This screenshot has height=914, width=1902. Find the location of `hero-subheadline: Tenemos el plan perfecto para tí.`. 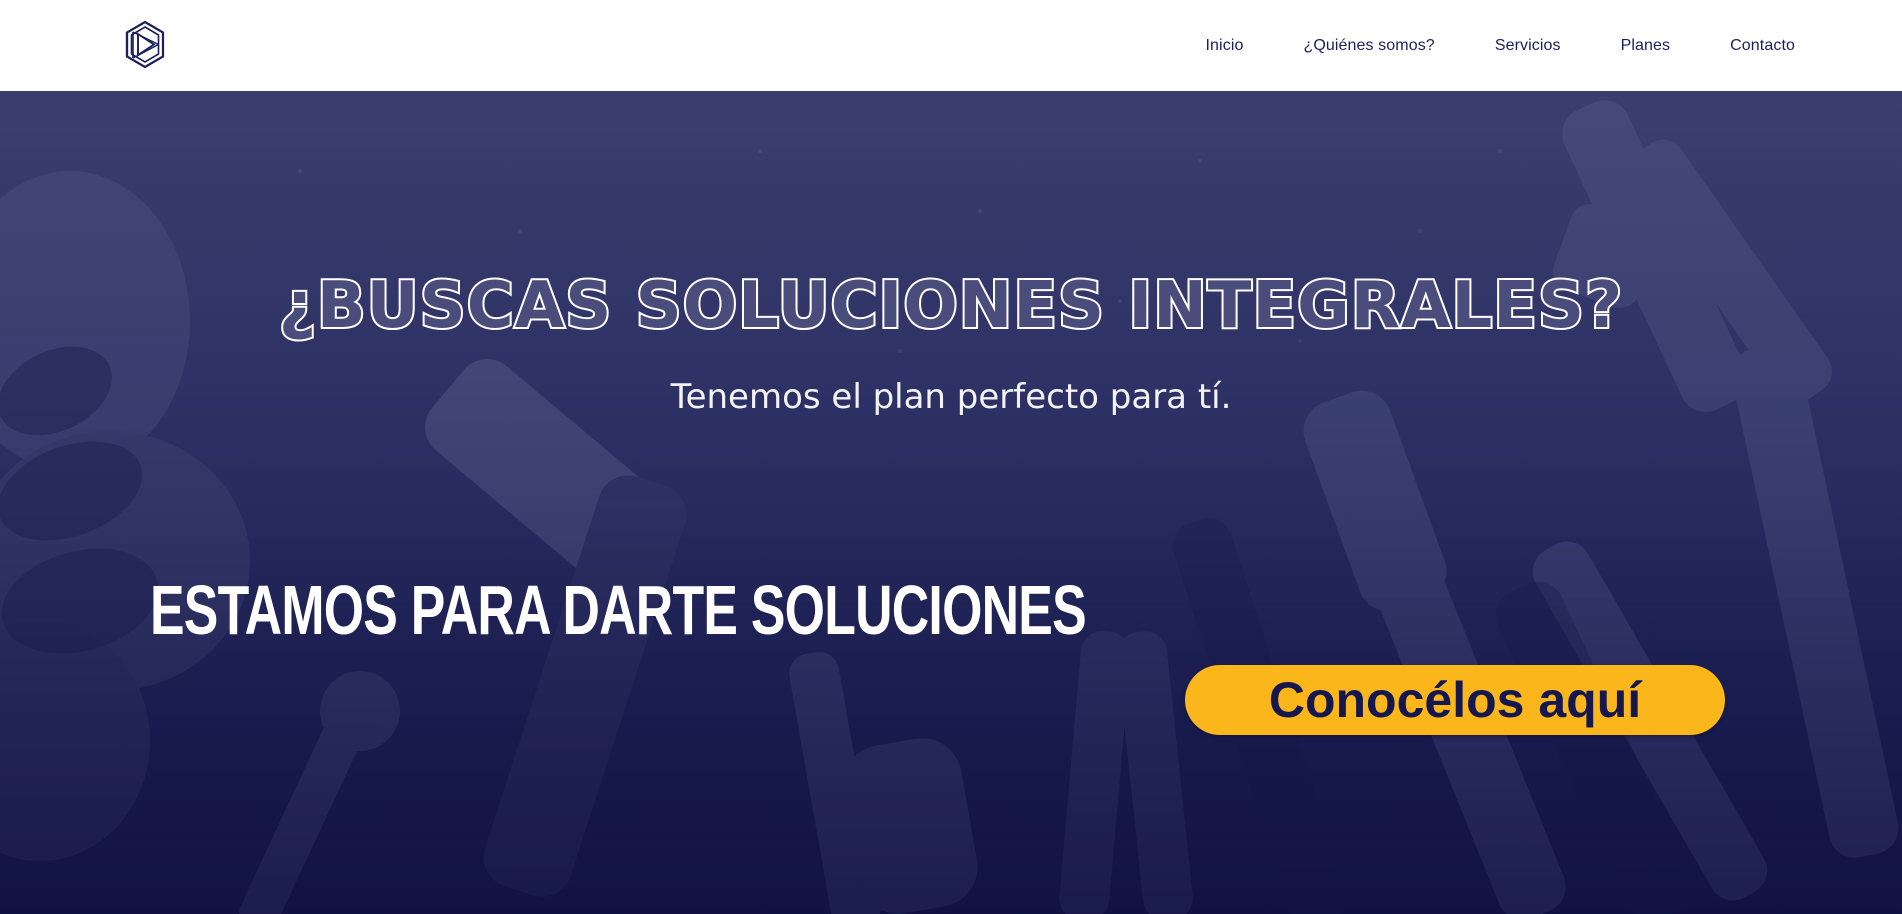

hero-subheadline: Tenemos el plan perfecto para tí. is located at coordinates (951, 397).